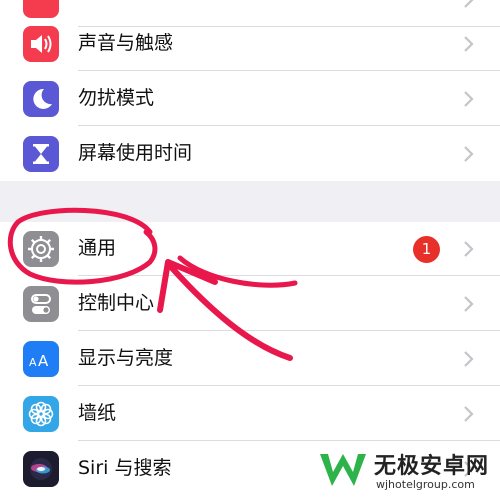 This screenshot has height=500, width=500. I want to click on settings-row-label: 控制中心, so click(116, 303).